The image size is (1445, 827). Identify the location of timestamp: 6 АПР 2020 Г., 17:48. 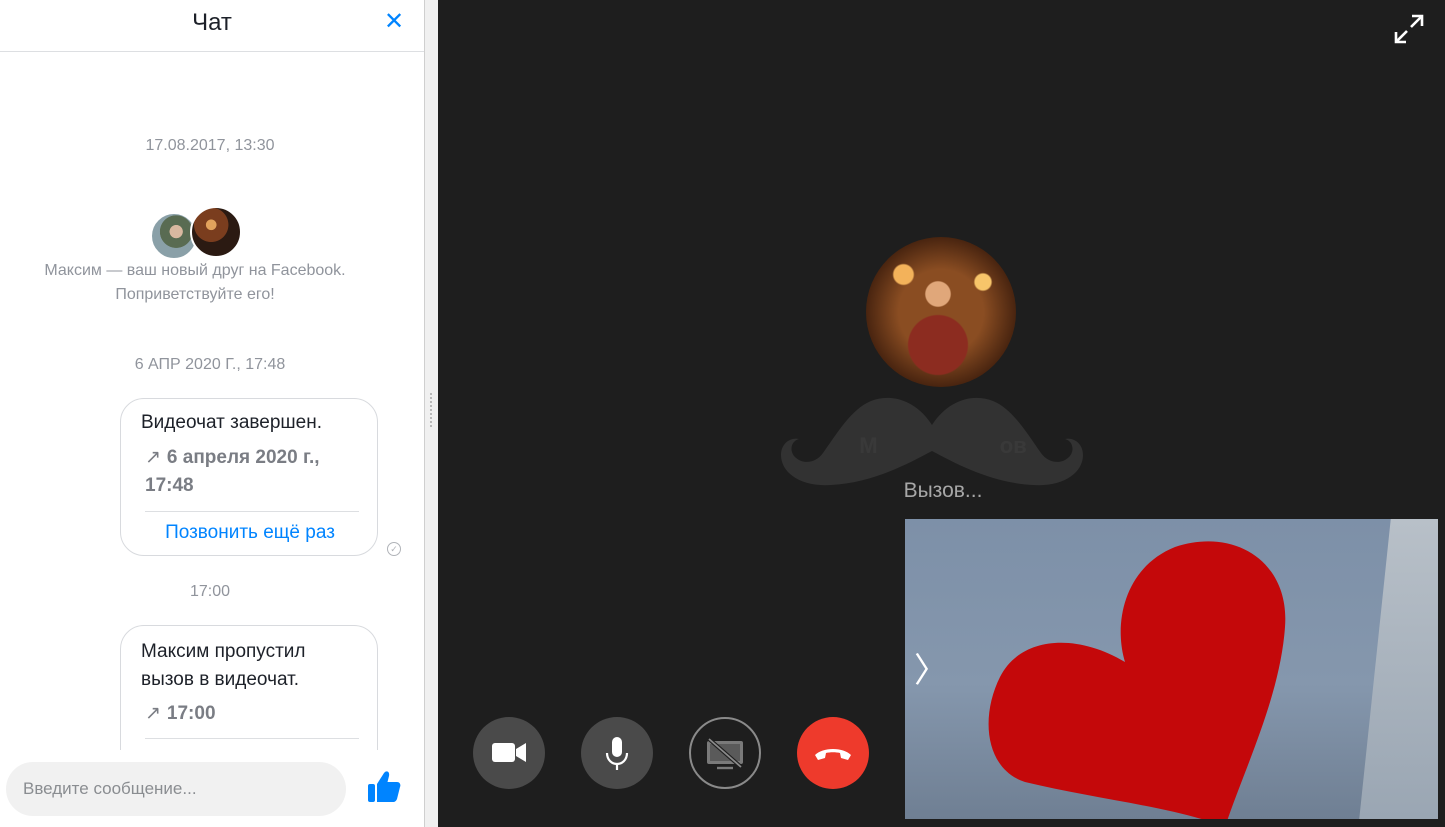
(210, 364).